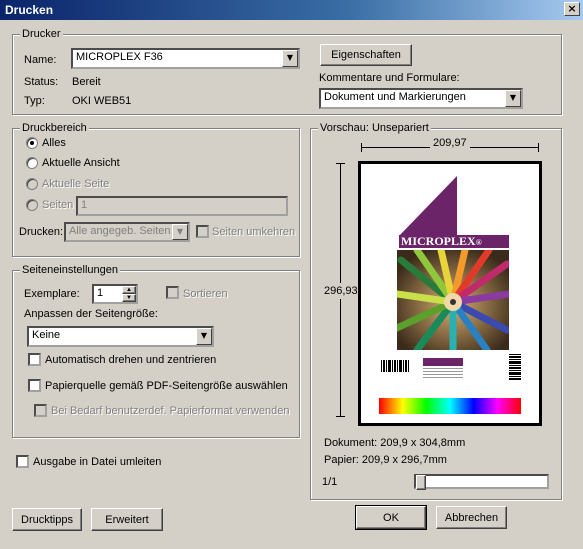 The image size is (583, 549). I want to click on comments-select: Dokument und Markierungen ▼, so click(421, 98).